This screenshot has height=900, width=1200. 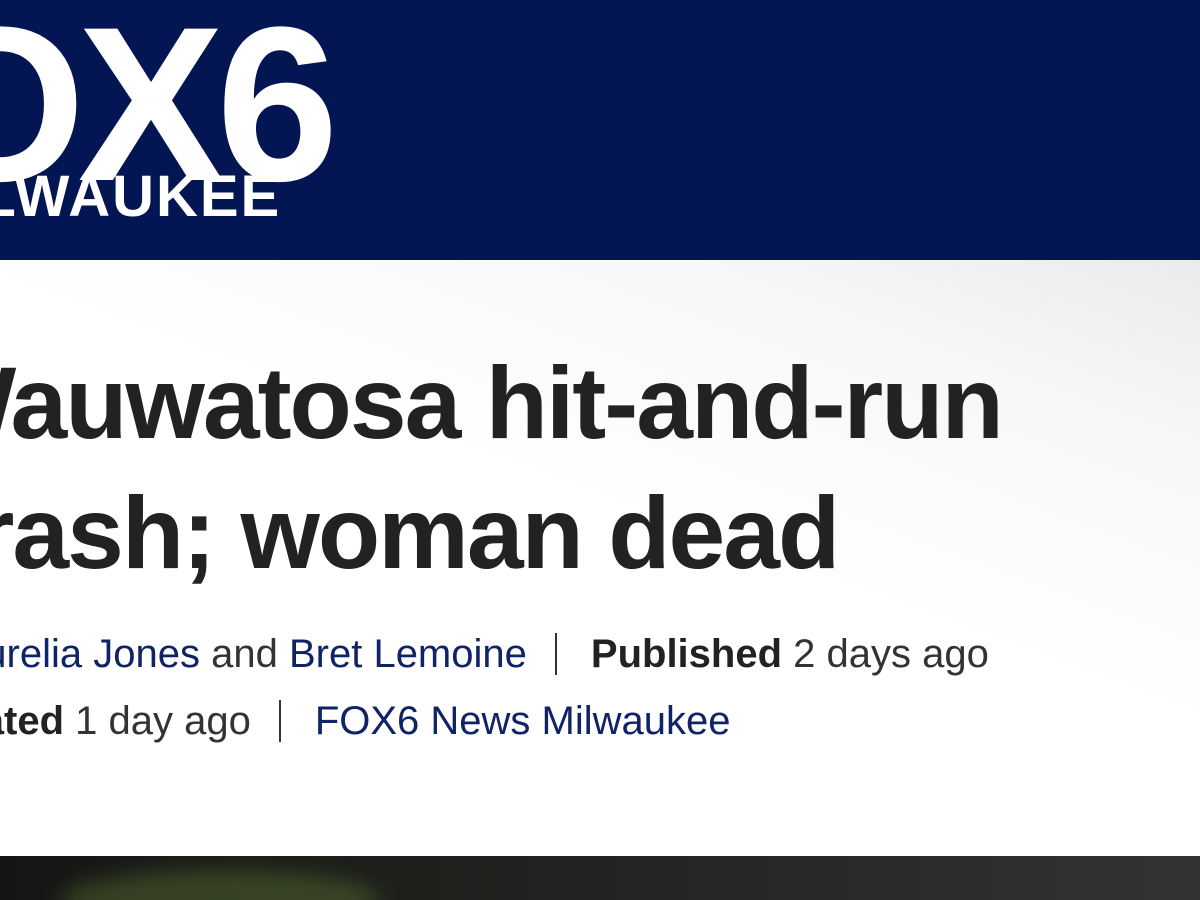 What do you see at coordinates (891, 654) in the screenshot?
I see `published-value: 2 days ago` at bounding box center [891, 654].